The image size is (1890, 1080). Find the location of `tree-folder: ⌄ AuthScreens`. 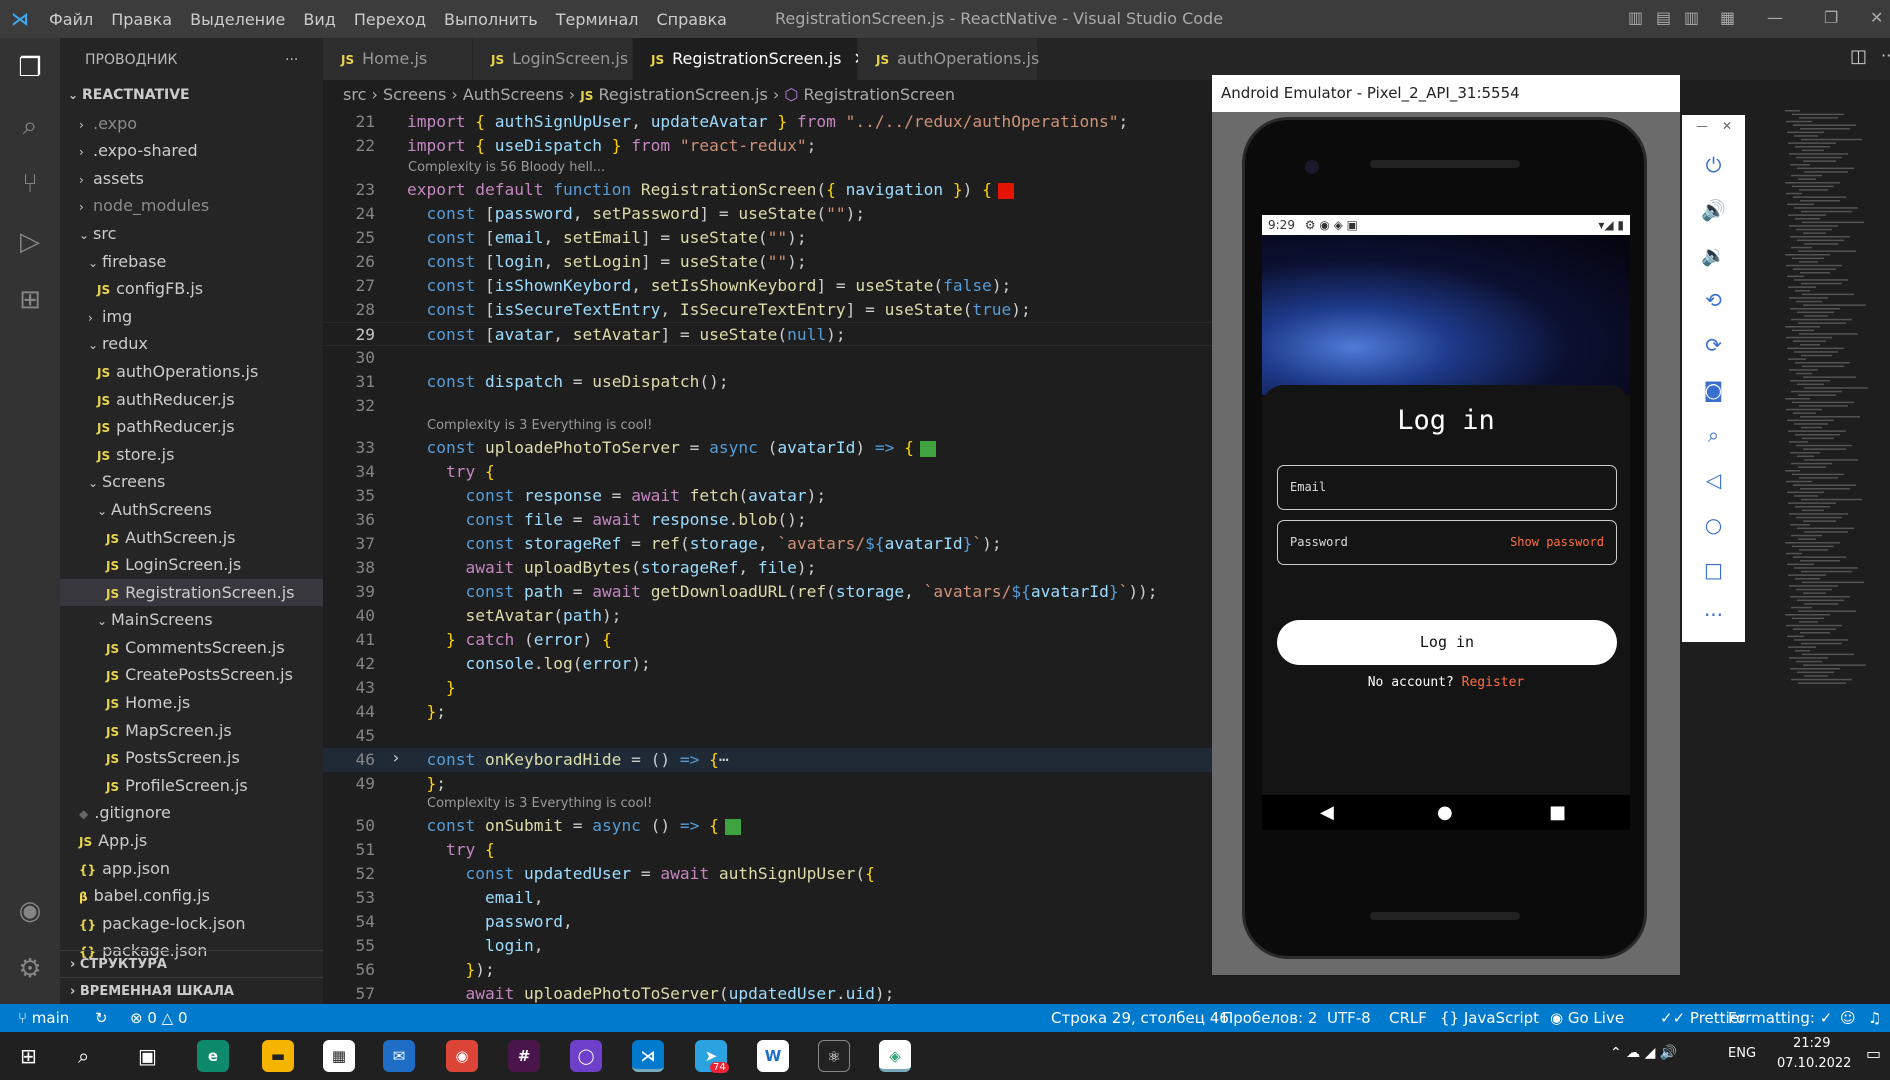

tree-folder: ⌄ AuthScreens is located at coordinates (191, 510).